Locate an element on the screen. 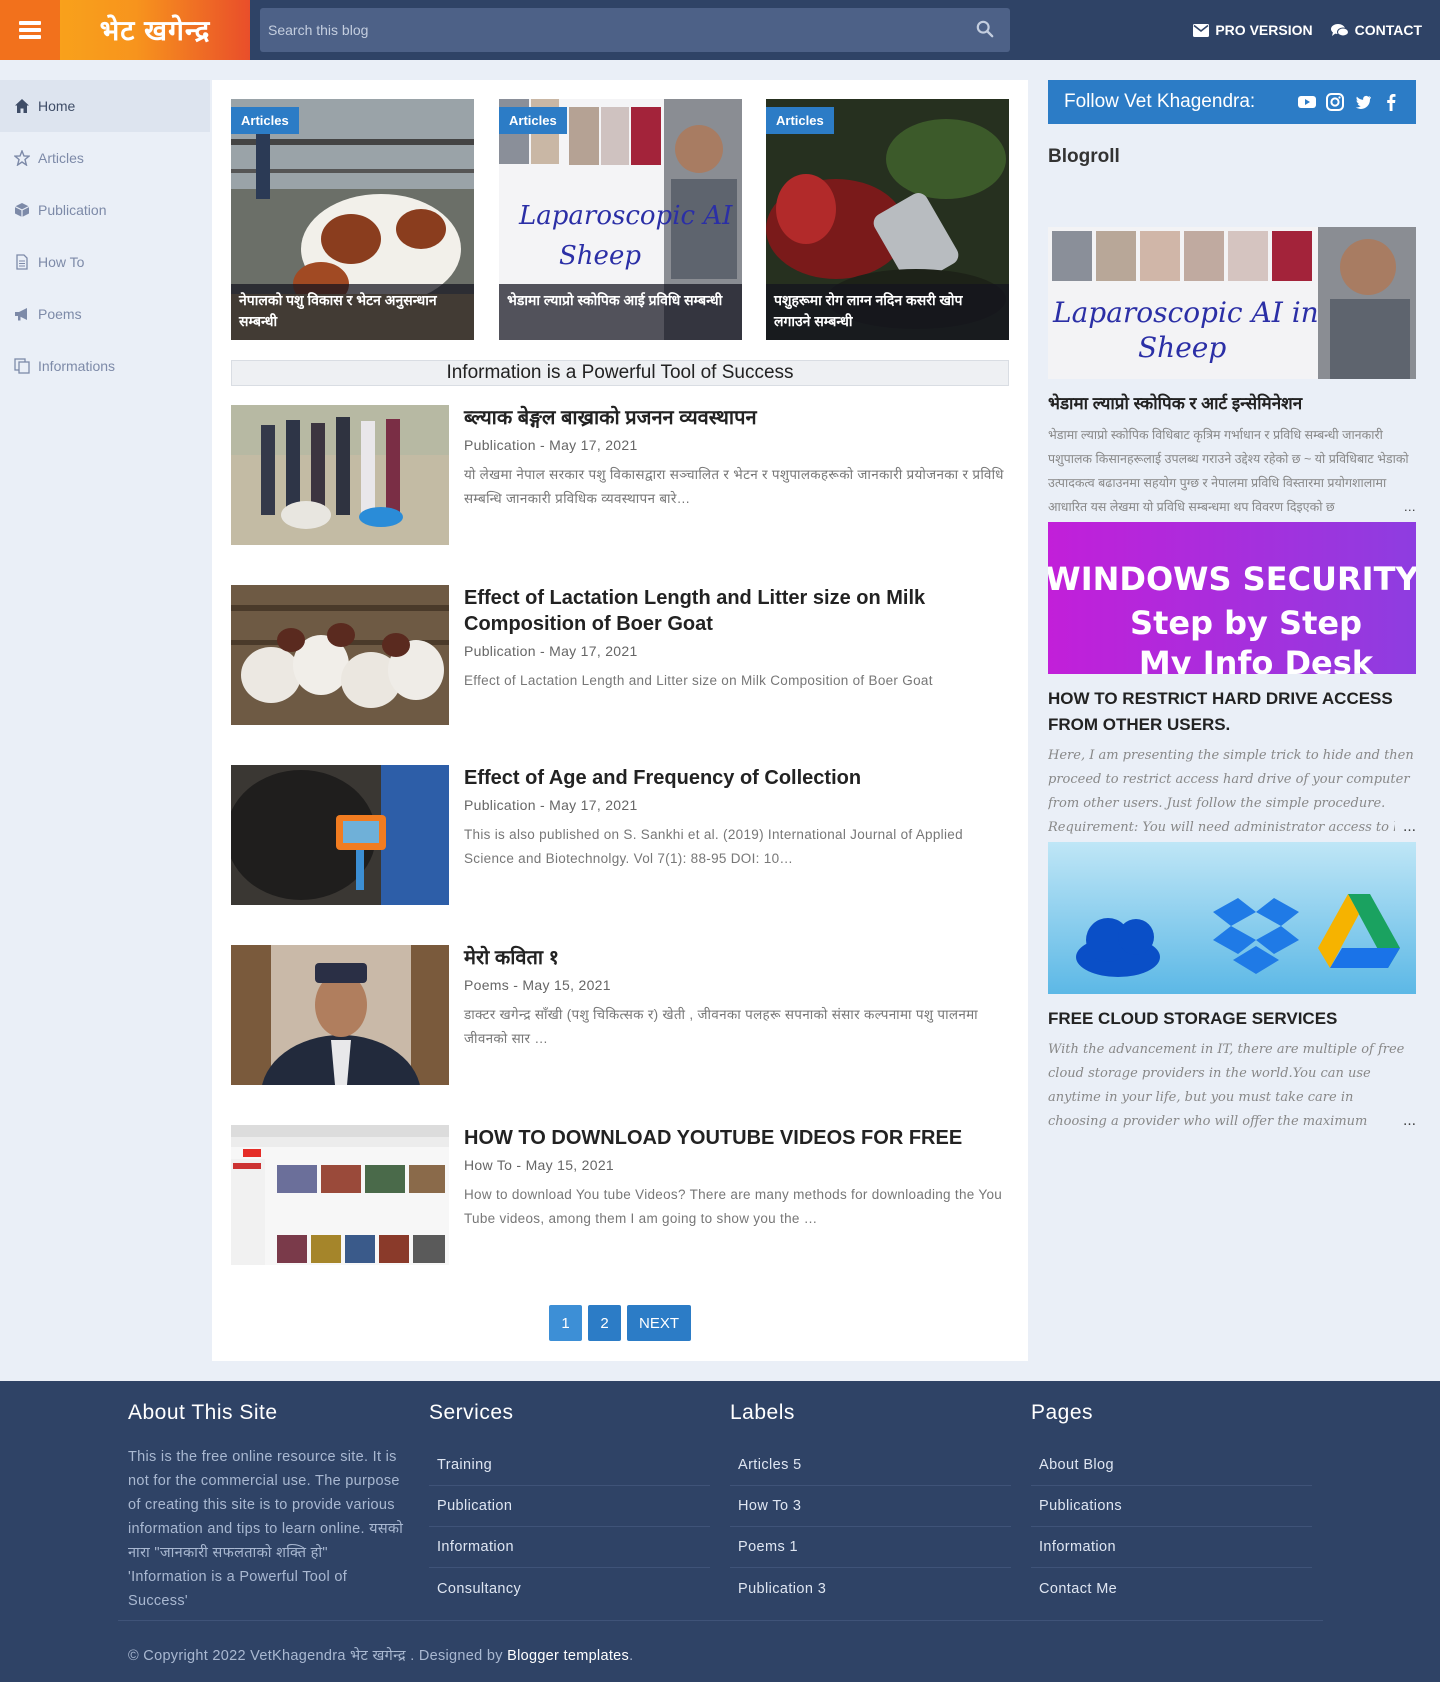 The height and width of the screenshot is (1682, 1440). pro-version-link: PRO VERSION is located at coordinates (1253, 30).